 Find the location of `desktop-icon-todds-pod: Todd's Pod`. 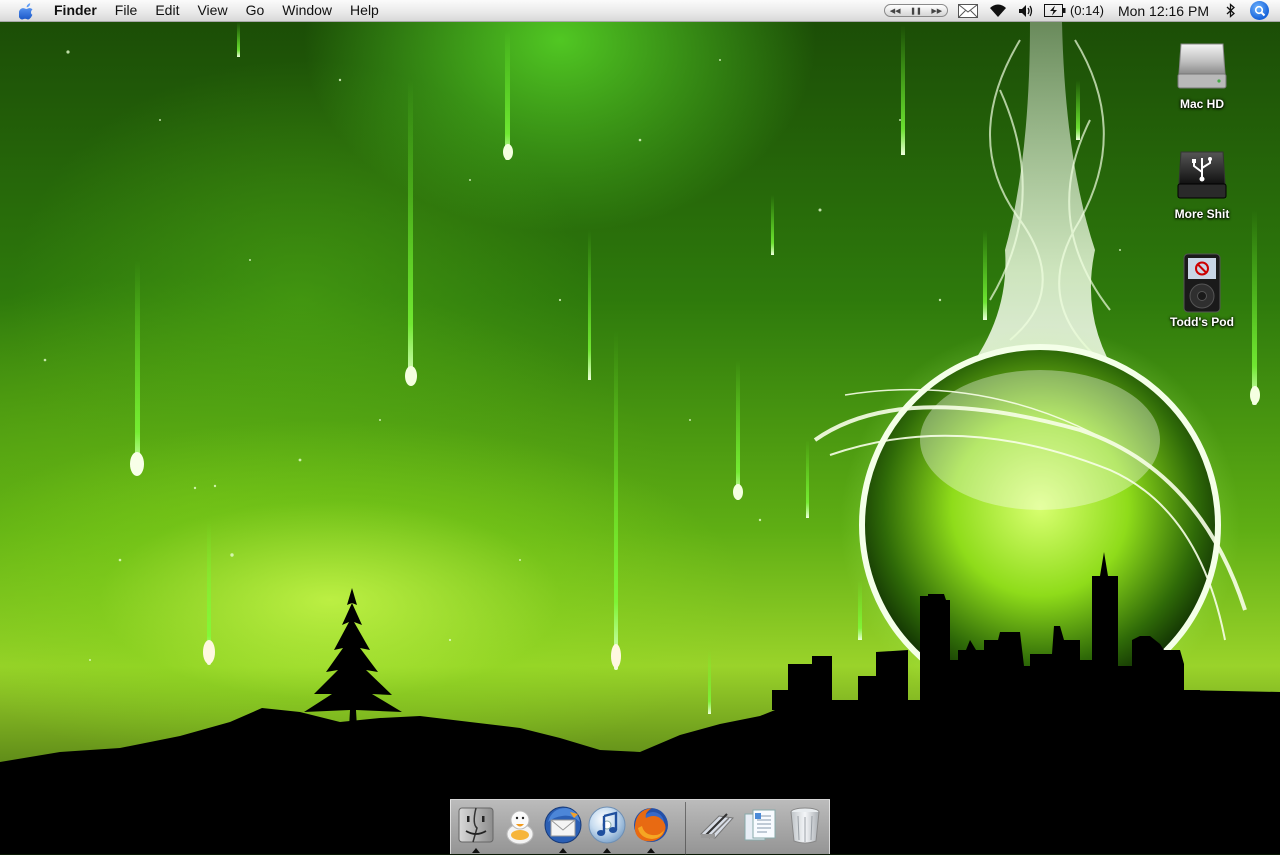

desktop-icon-todds-pod: Todd's Pod is located at coordinates (1202, 291).